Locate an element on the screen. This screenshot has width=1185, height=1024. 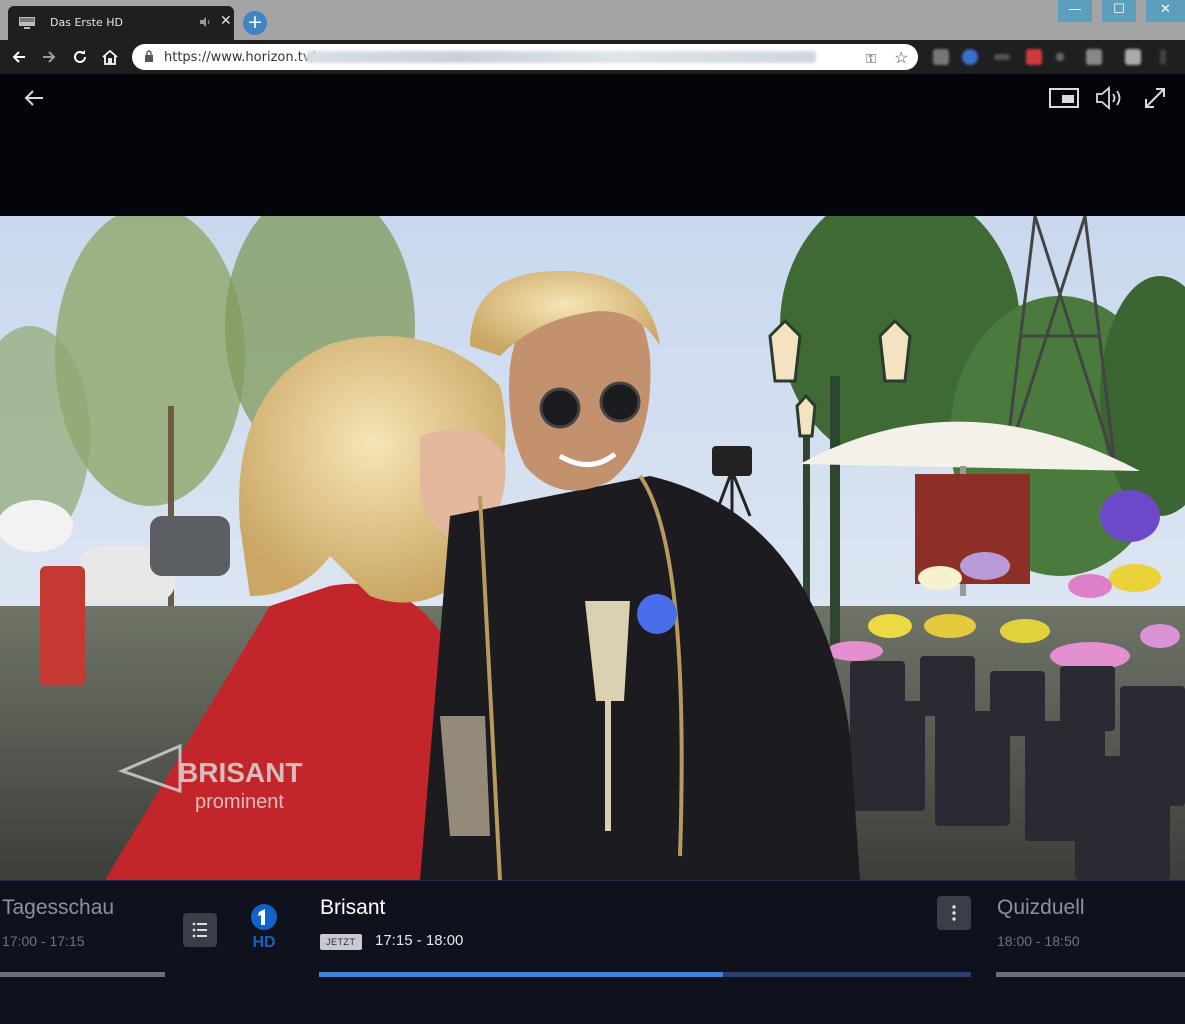
previous-program-time: 17:00 - 17:15 is located at coordinates (43, 941).